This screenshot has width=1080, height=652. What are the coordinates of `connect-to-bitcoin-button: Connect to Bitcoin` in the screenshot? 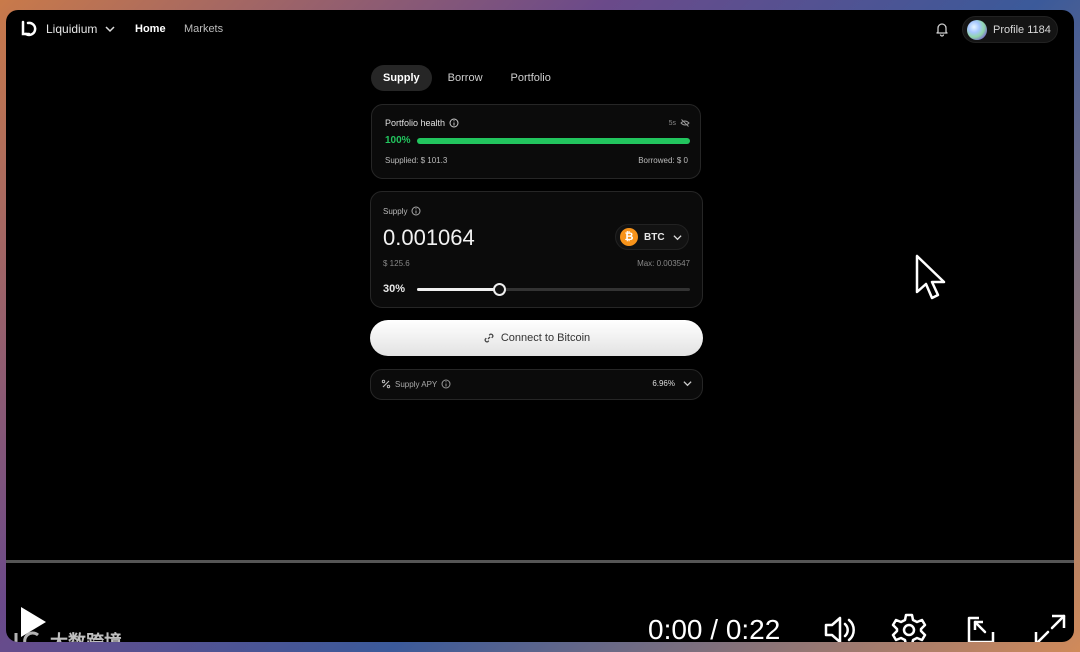 It's located at (536, 338).